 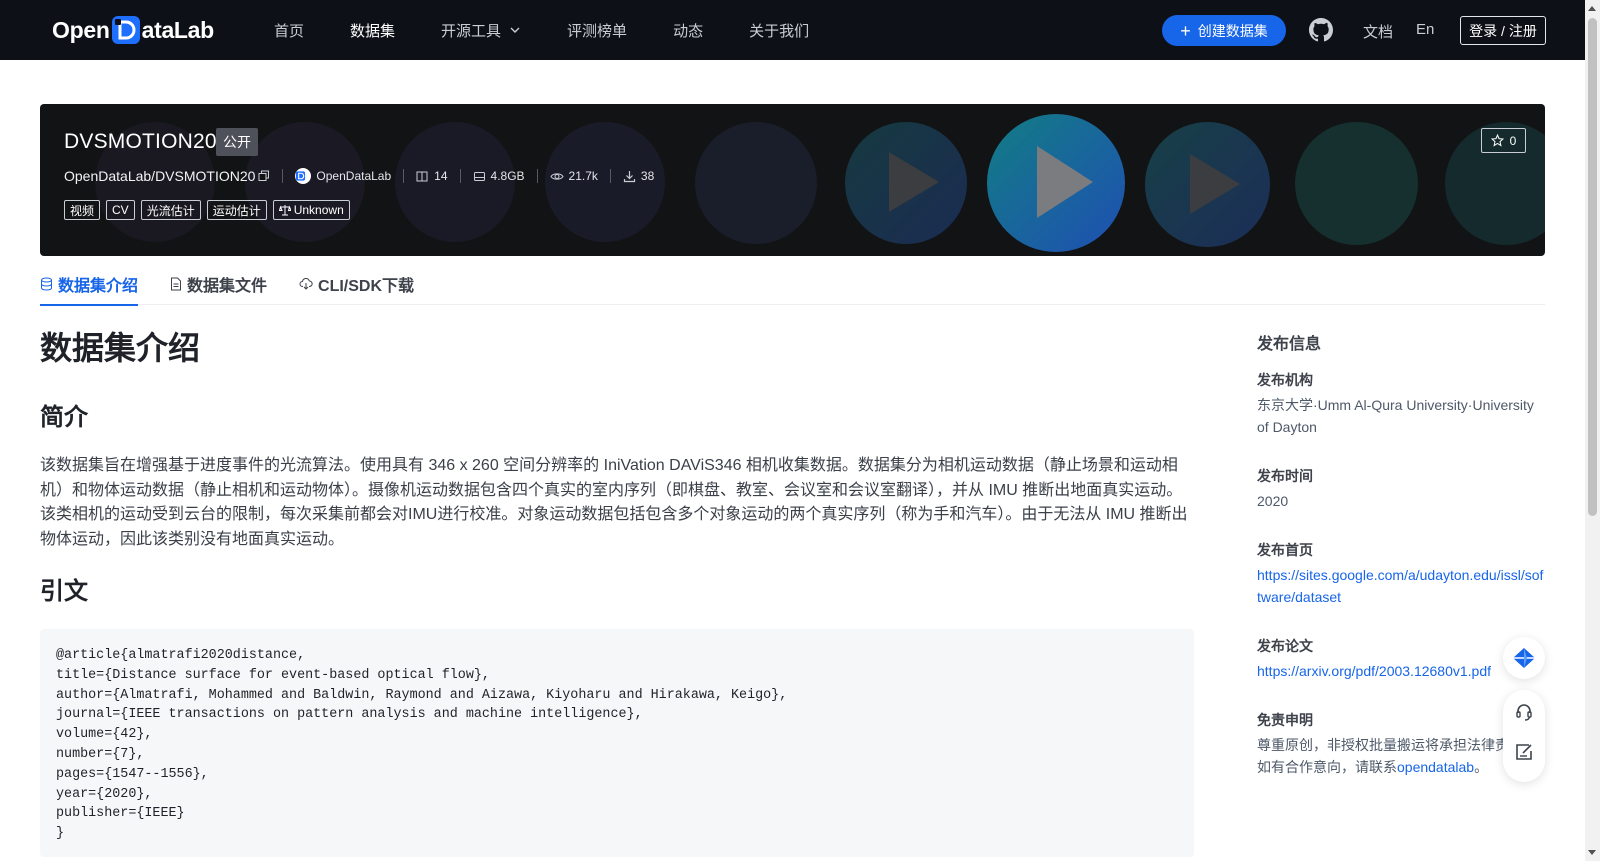 What do you see at coordinates (583, 176) in the screenshot?
I see `view-count-value: 21.7k` at bounding box center [583, 176].